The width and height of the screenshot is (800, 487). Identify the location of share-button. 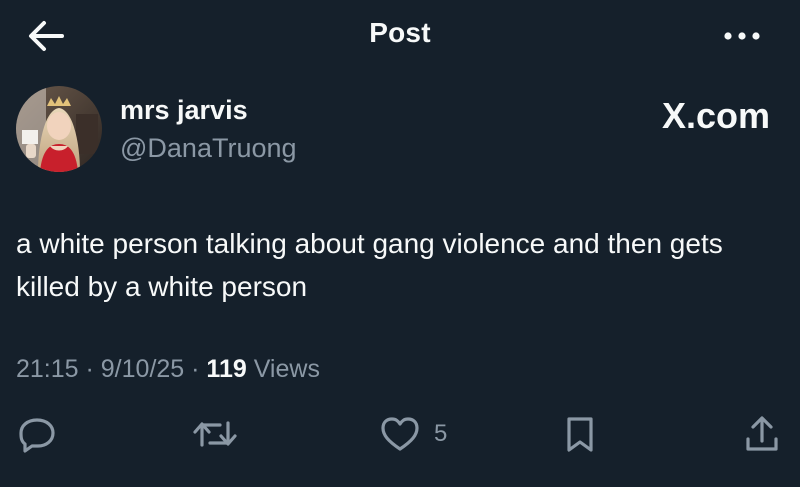
(762, 434).